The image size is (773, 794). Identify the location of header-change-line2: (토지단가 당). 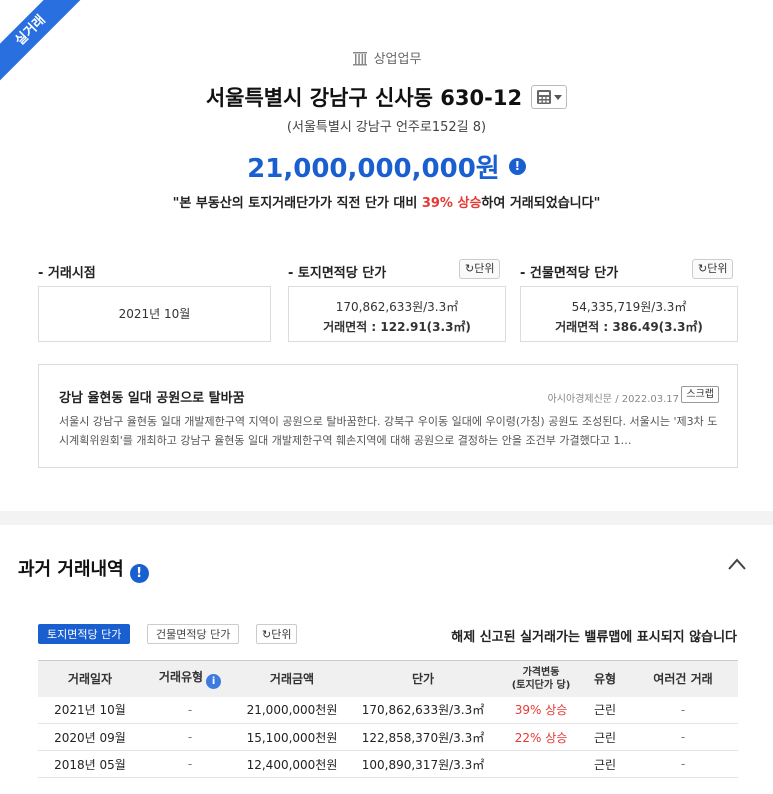
(541, 685).